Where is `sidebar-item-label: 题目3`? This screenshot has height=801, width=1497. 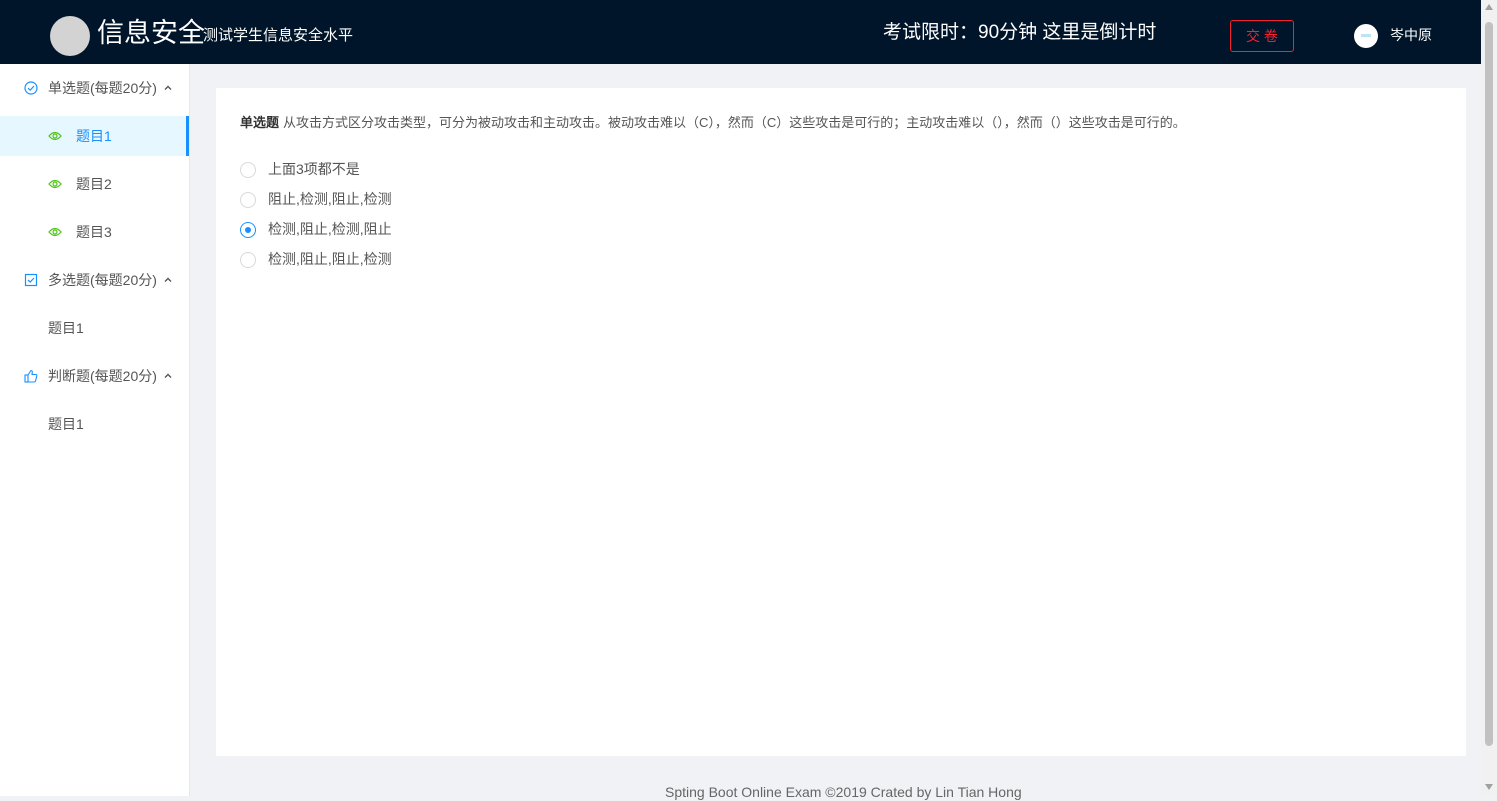 sidebar-item-label: 题目3 is located at coordinates (94, 232).